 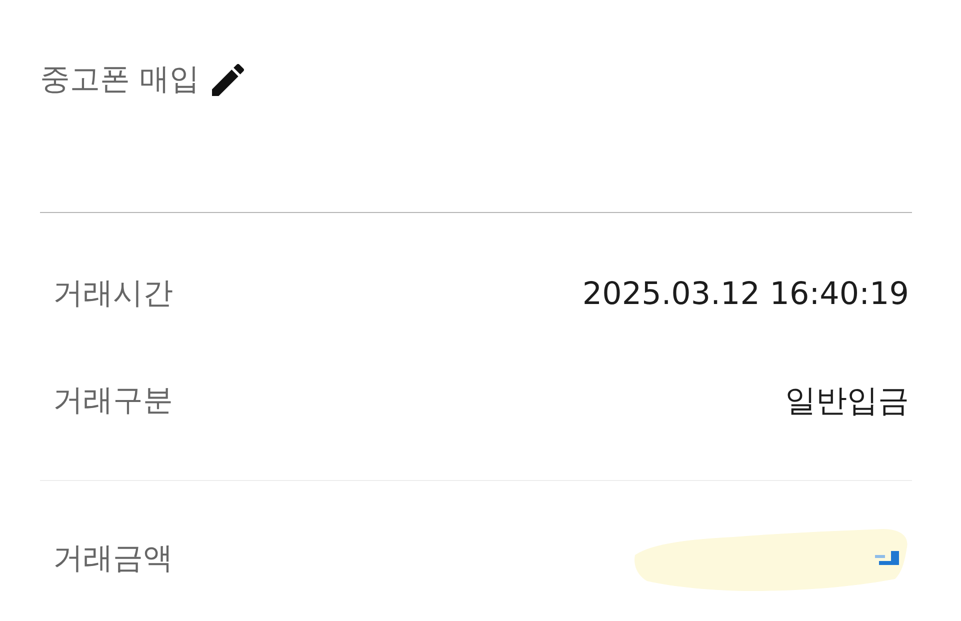 What do you see at coordinates (113, 294) in the screenshot?
I see `detail-label: 거래시간` at bounding box center [113, 294].